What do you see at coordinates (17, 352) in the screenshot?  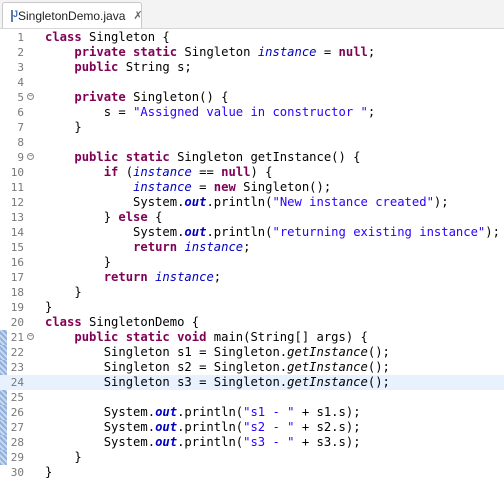 I see `line-number: 22` at bounding box center [17, 352].